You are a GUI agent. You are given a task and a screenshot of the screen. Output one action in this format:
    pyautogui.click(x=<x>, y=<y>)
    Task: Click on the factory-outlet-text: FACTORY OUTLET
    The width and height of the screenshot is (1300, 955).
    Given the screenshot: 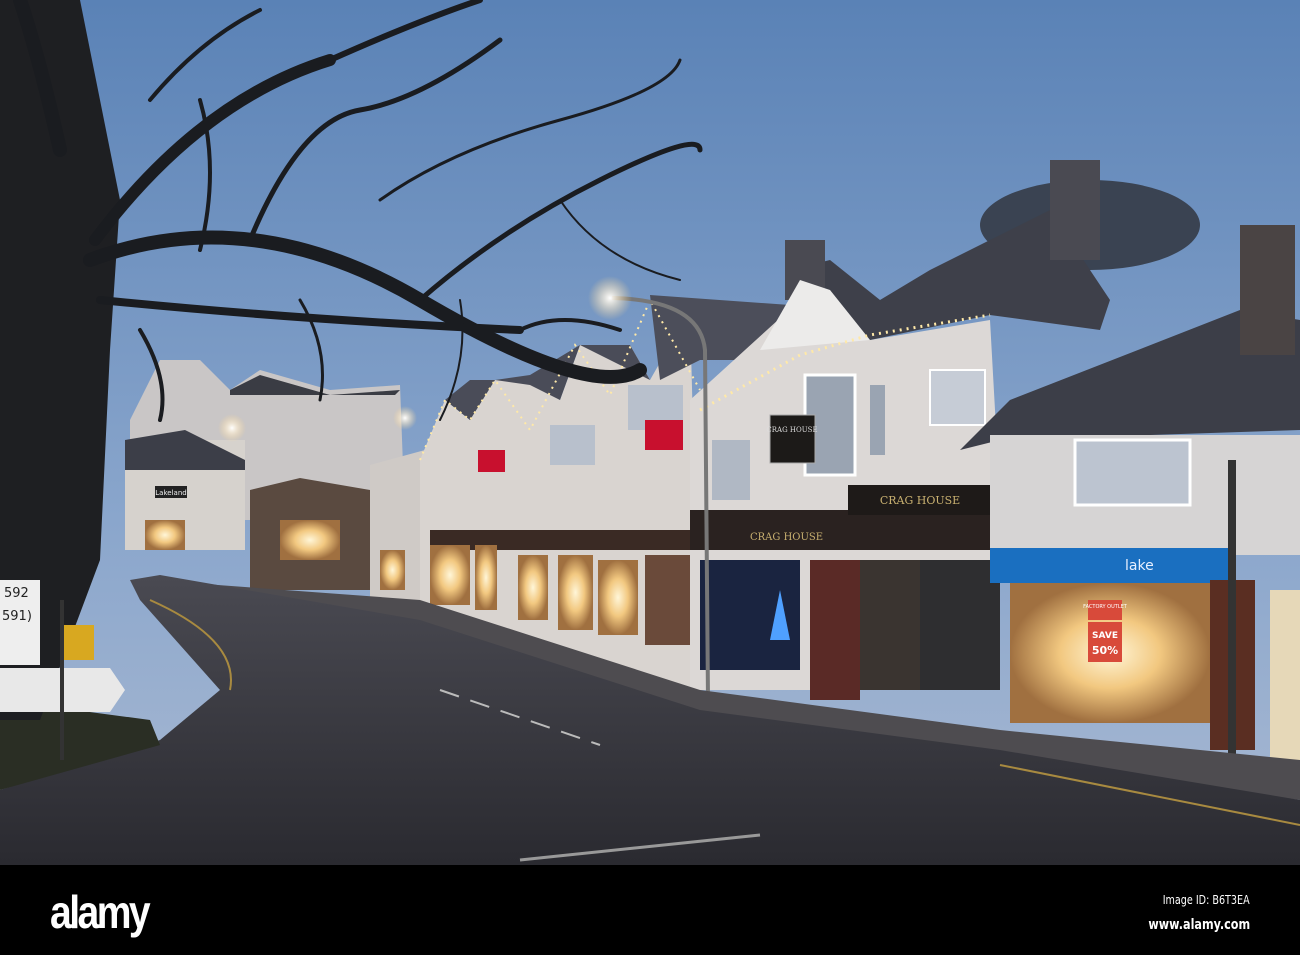 What is the action you would take?
    pyautogui.click(x=1105, y=607)
    